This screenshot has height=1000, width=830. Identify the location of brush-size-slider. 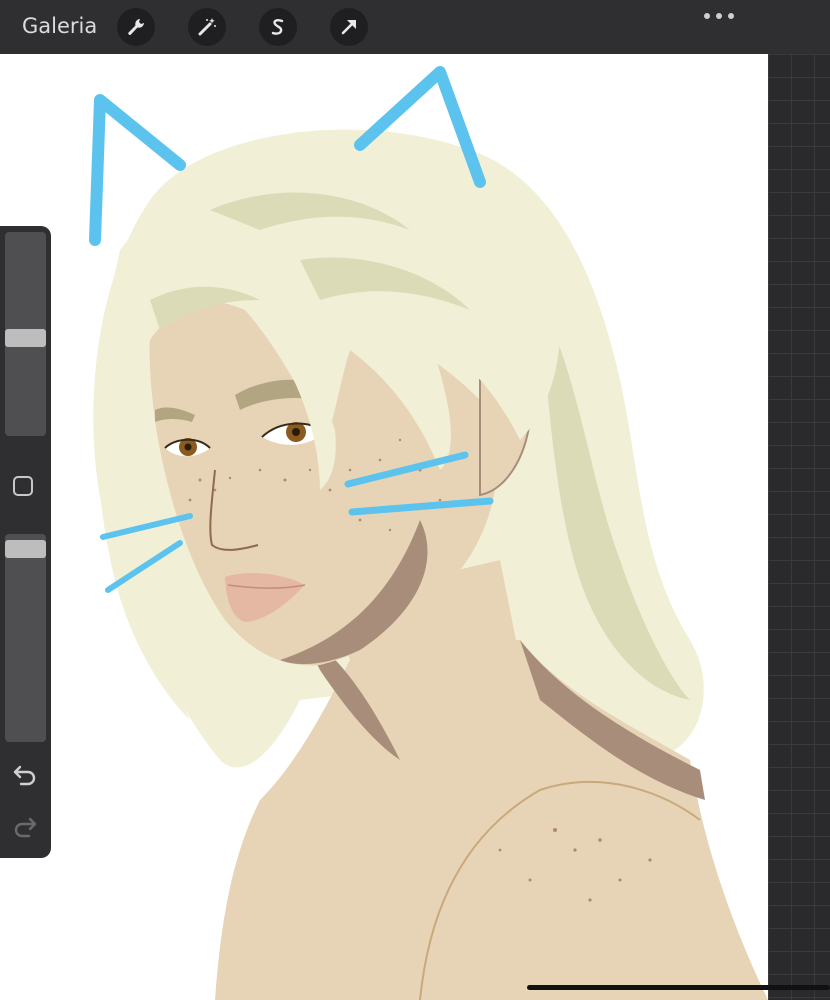
(25, 334).